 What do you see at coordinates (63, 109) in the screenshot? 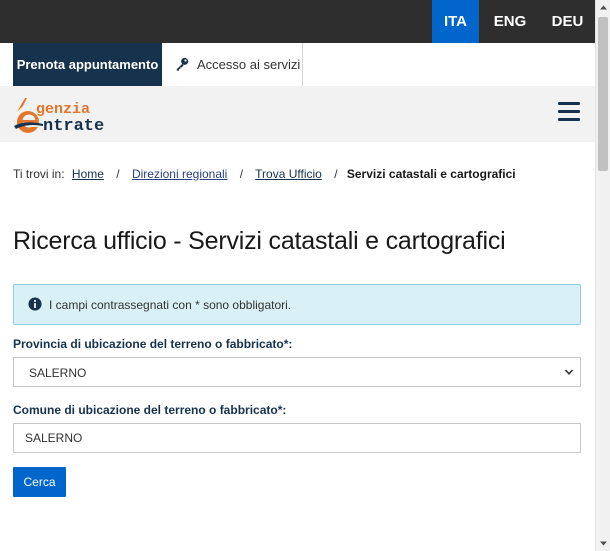
I see `logo-line-1: genzia` at bounding box center [63, 109].